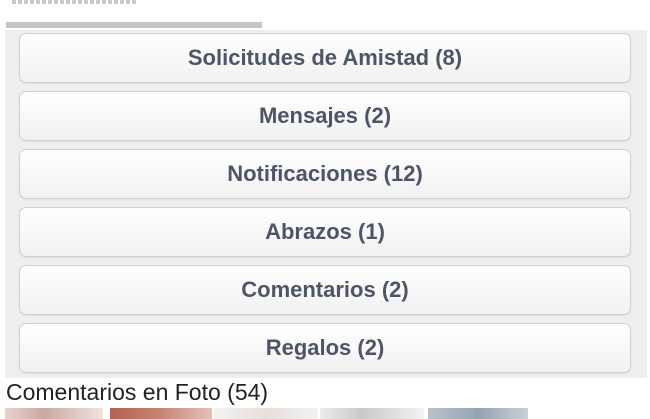  I want to click on notifications-button: Notificaciones (12), so click(325, 174).